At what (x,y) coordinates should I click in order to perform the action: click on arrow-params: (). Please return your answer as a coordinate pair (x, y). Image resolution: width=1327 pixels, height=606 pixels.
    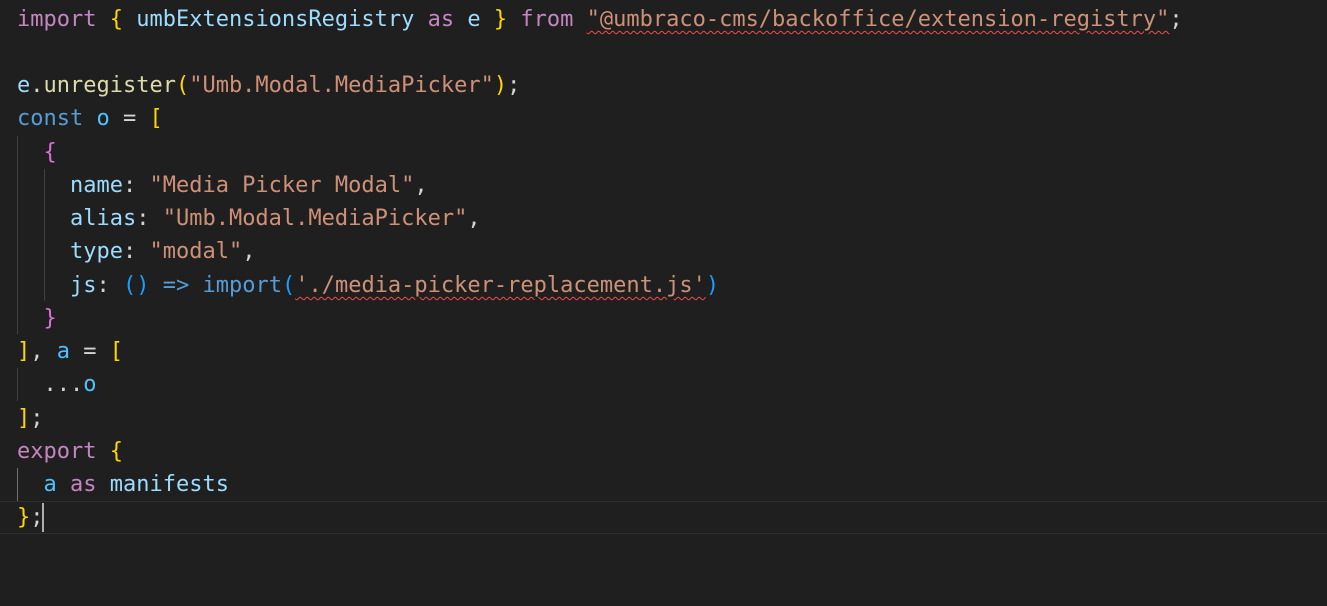
    Looking at the image, I should click on (136, 285).